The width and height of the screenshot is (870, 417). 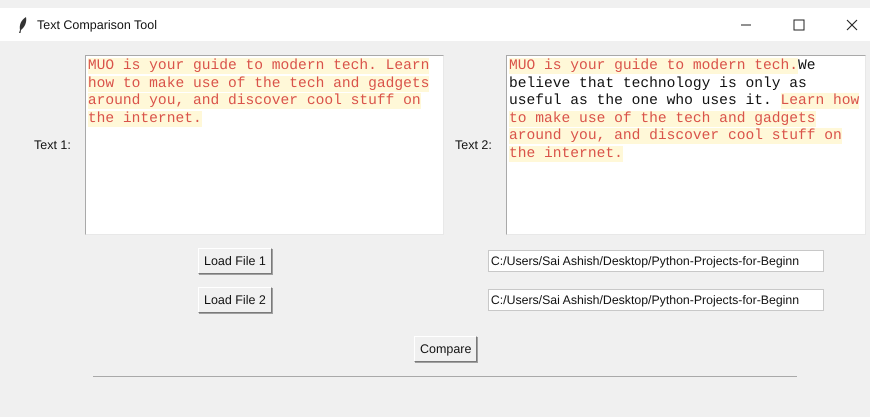 I want to click on feather-icon, so click(x=23, y=24).